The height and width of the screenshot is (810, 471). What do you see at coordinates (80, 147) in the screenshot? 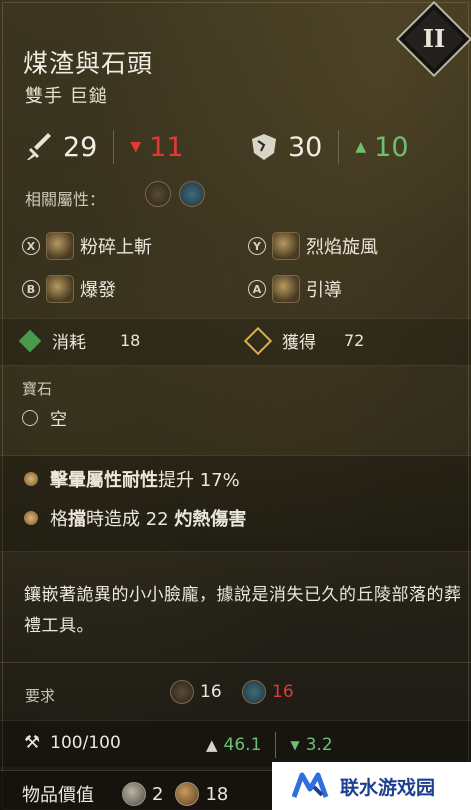
I see `damage-value: 29` at bounding box center [80, 147].